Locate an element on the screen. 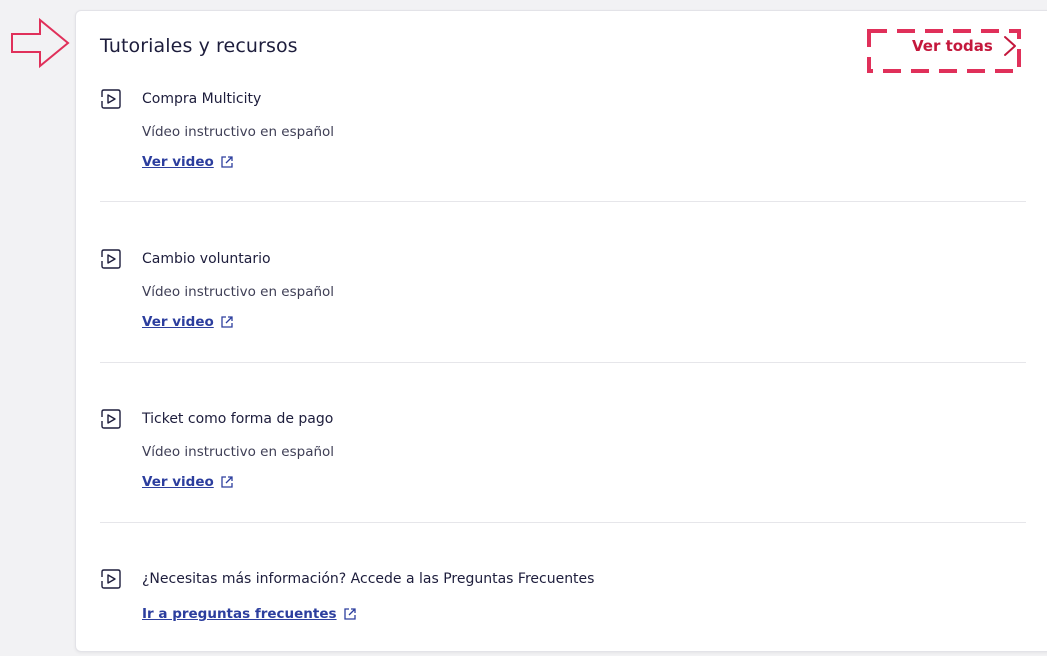  item-title: Ticket como forma de pago is located at coordinates (238, 419).